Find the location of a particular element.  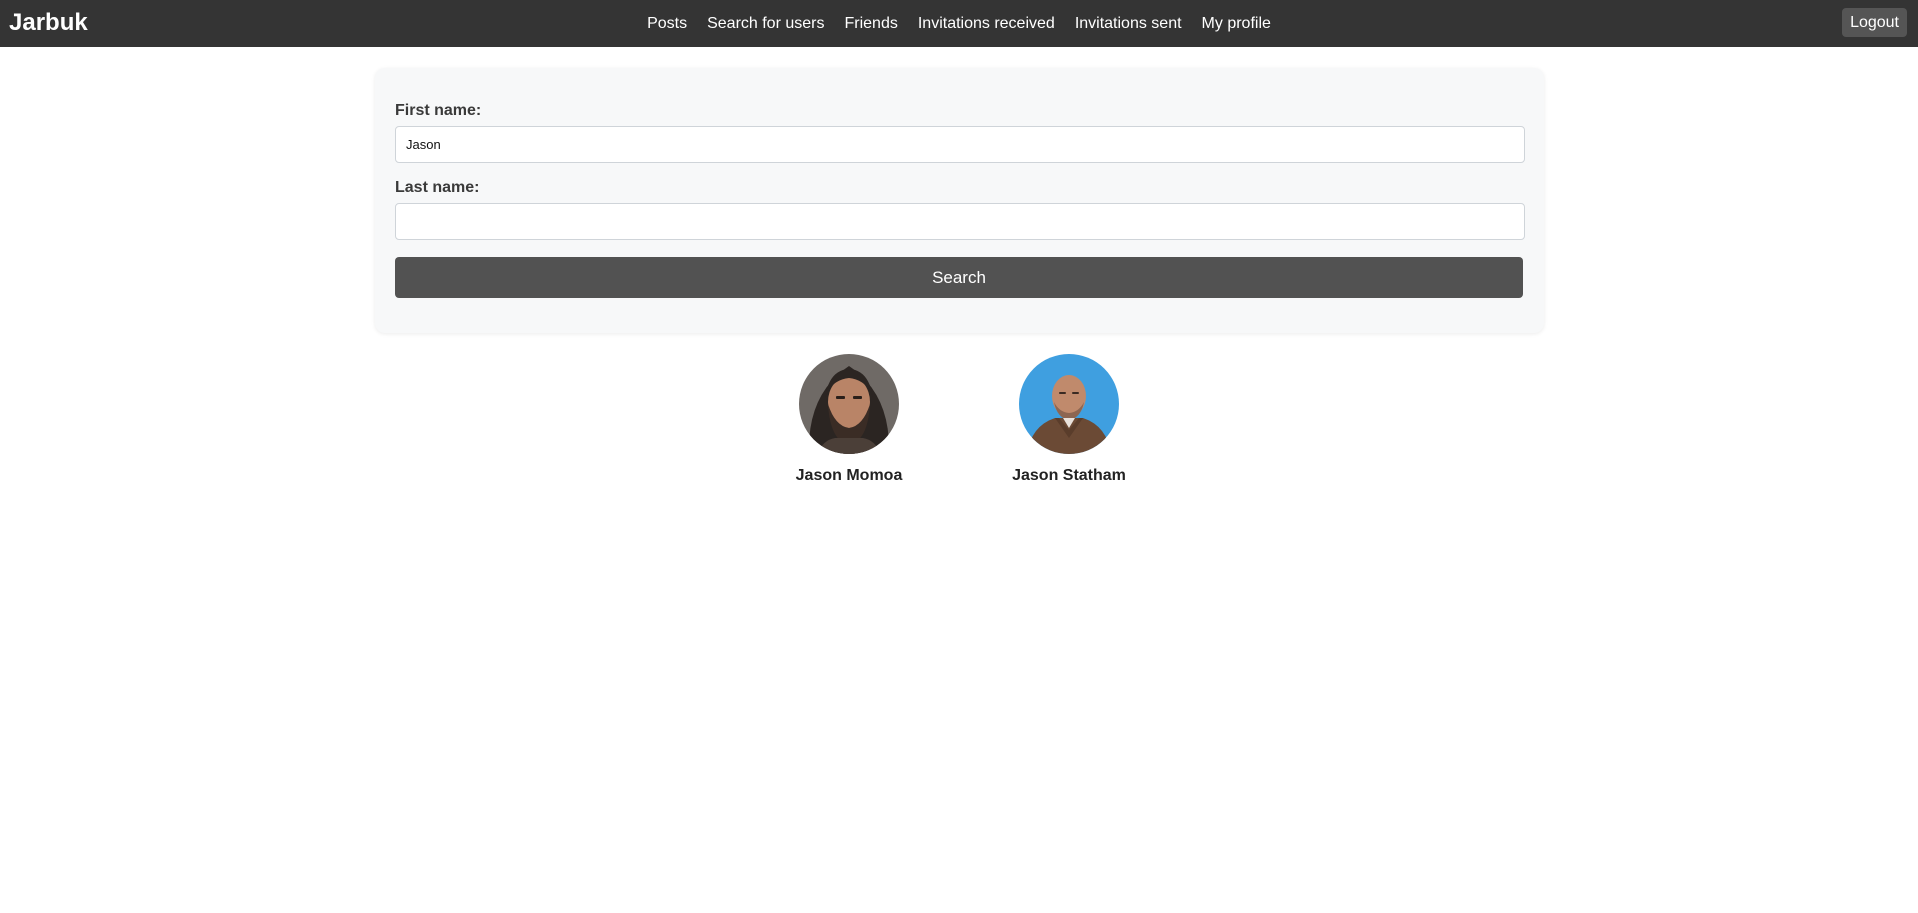

last-name-label: Last name: is located at coordinates (437, 187).